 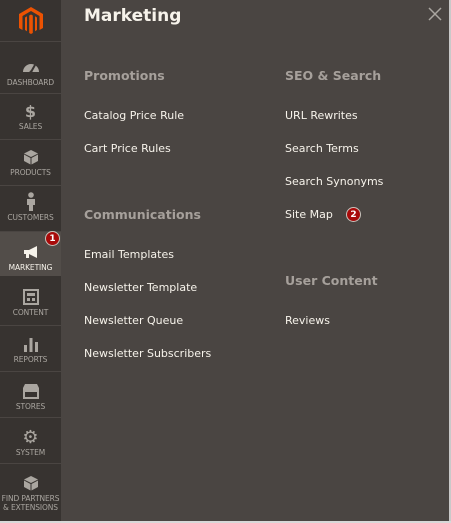 I want to click on marketing-step-badge: 1, so click(x=52, y=238).